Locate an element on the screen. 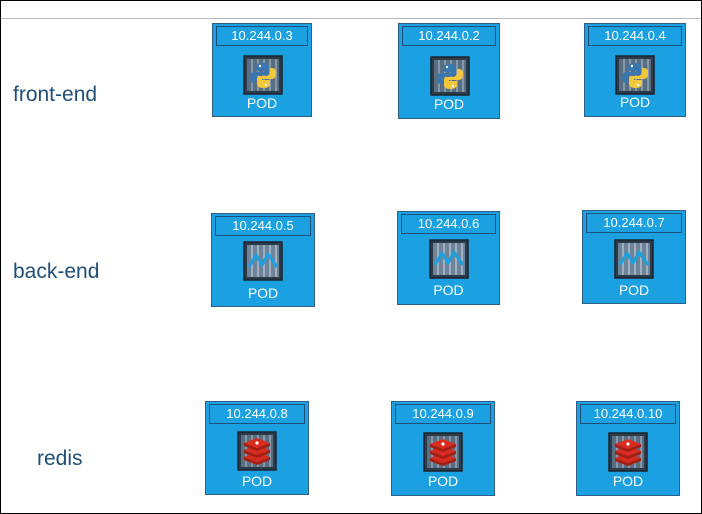 The width and height of the screenshot is (702, 514). pod-front-end-2: 10.244.0.2 POD is located at coordinates (449, 71).